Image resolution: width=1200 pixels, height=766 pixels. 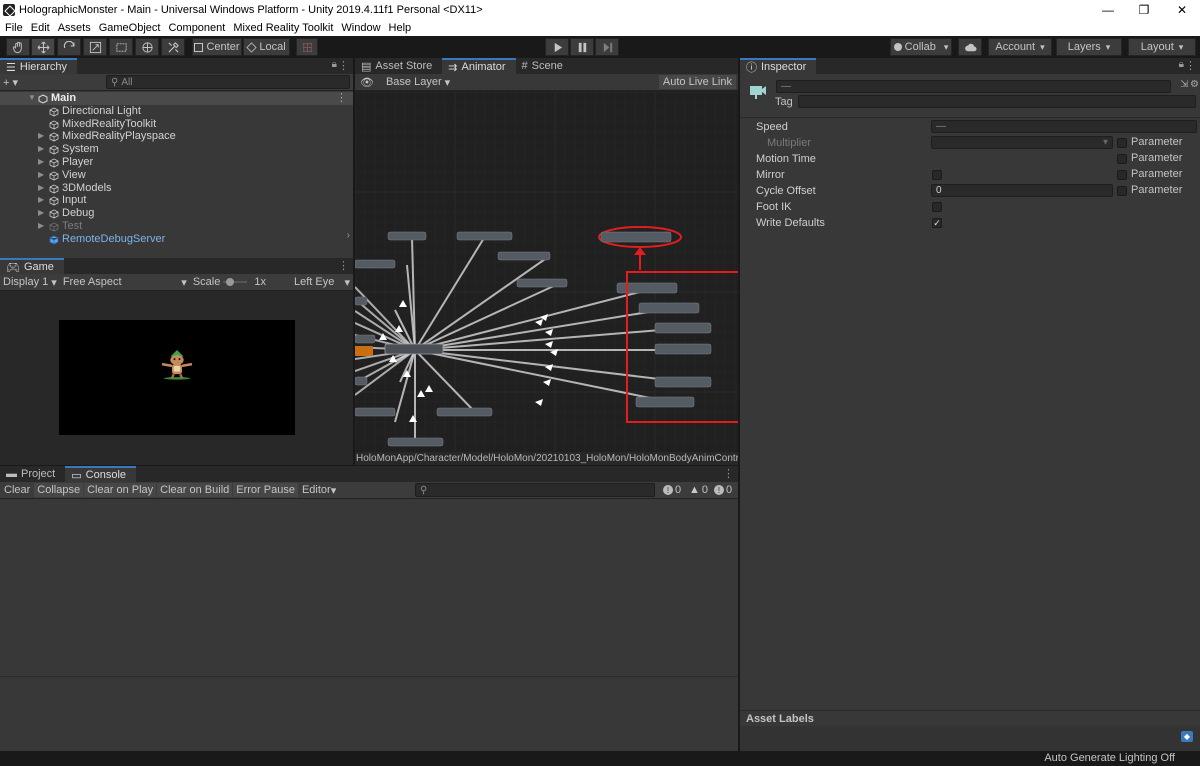 I want to click on scale-tool-icon, so click(x=95, y=47).